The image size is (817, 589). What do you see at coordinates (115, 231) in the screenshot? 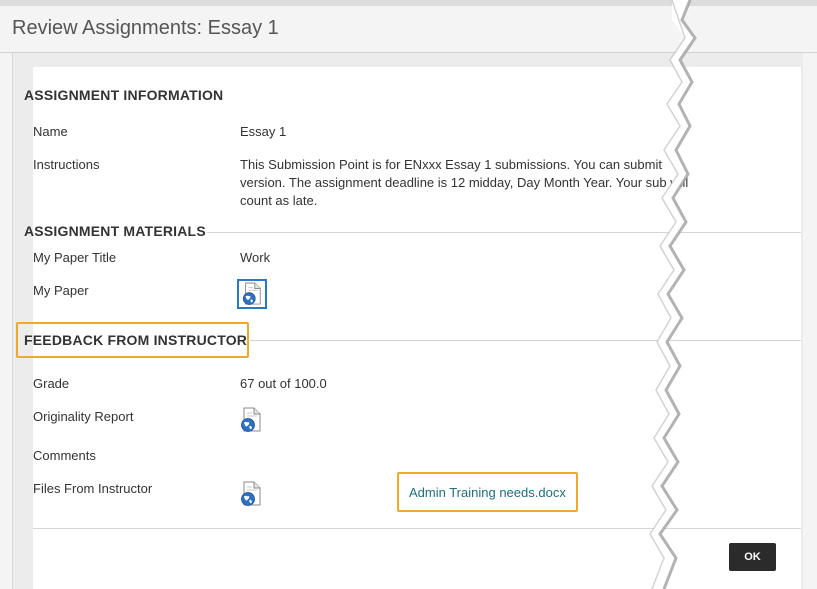
I see `assignment-materials-heading: ASSIGNMENT MATERIALS` at bounding box center [115, 231].